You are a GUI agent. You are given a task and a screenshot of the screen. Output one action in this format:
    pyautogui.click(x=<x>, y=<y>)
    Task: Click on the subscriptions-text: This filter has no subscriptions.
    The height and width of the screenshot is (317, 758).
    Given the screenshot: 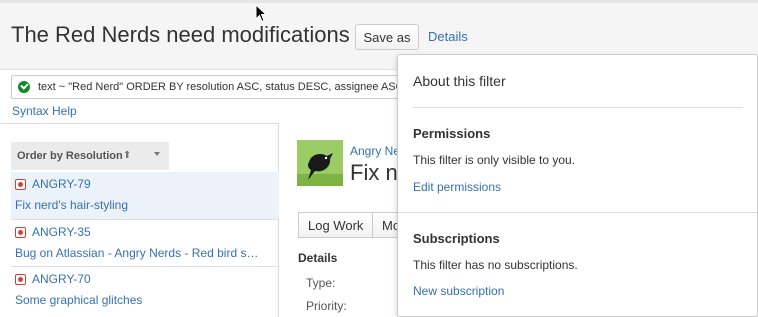 What is the action you would take?
    pyautogui.click(x=495, y=265)
    